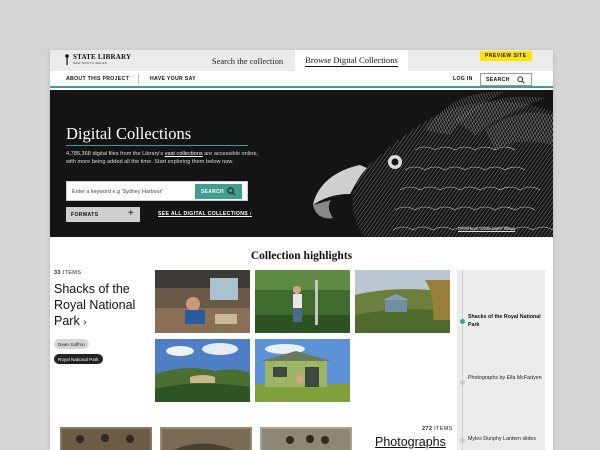  What do you see at coordinates (132, 191) in the screenshot?
I see `collection-search-input` at bounding box center [132, 191].